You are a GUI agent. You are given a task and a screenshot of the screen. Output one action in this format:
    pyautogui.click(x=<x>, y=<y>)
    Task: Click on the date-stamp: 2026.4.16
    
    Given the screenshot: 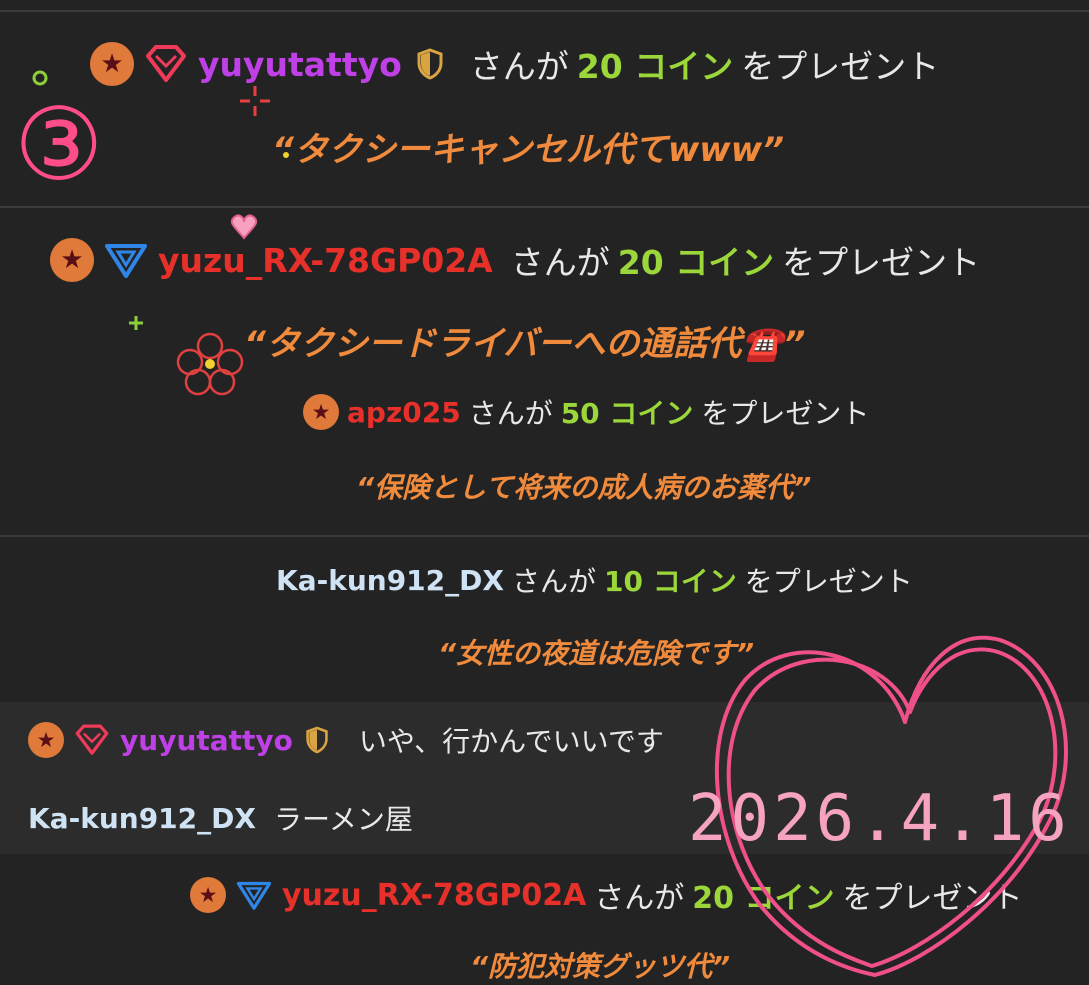 What is the action you would take?
    pyautogui.click(x=879, y=819)
    